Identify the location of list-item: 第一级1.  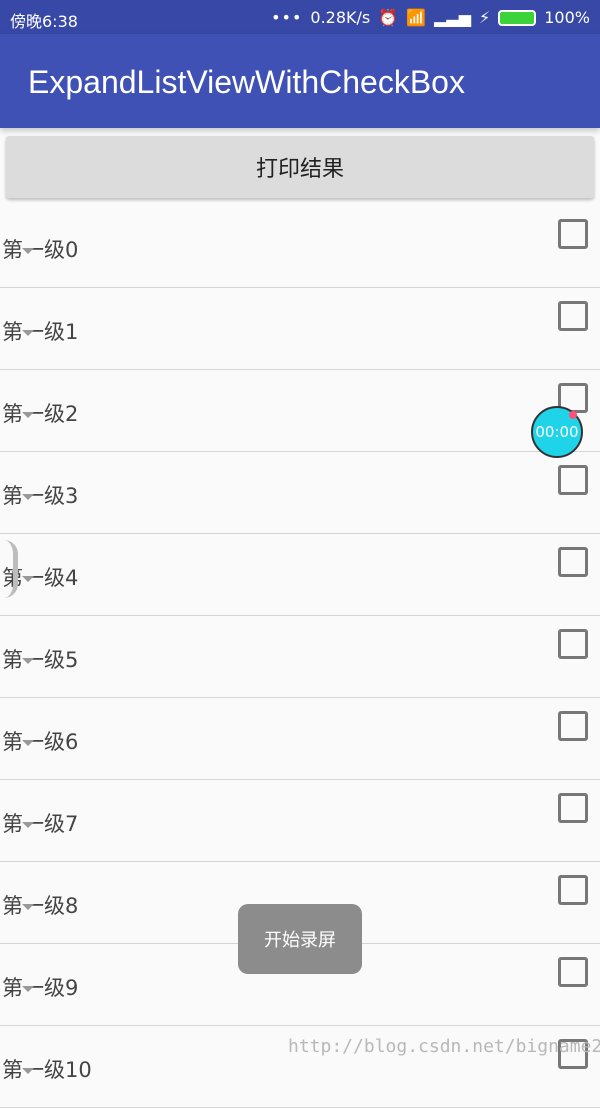
(300, 329).